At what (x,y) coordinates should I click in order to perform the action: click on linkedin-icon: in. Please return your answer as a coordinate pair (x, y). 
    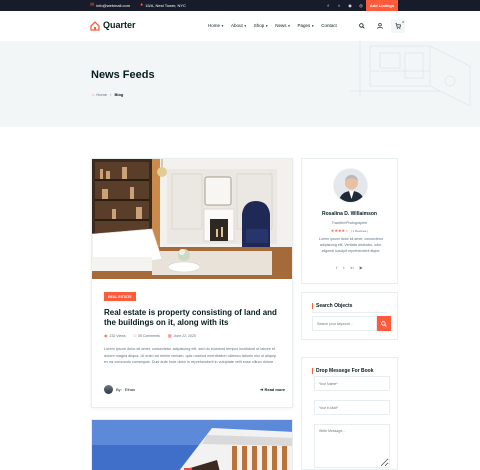
    Looking at the image, I should click on (352, 267).